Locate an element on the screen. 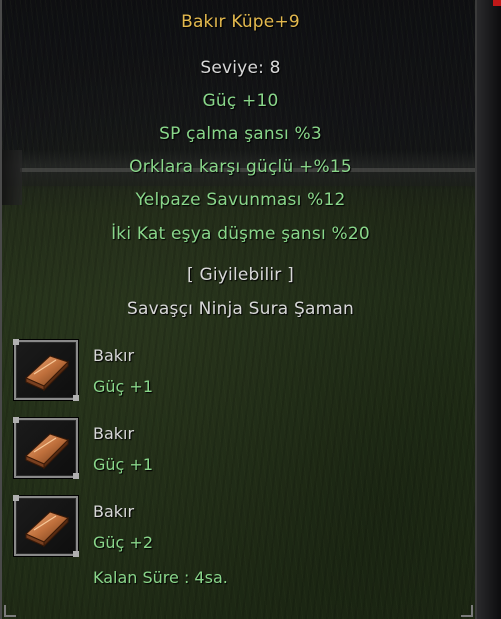 Image resolution: width=501 pixels, height=619 pixels. socket-3-name: Bakır is located at coordinates (114, 511).